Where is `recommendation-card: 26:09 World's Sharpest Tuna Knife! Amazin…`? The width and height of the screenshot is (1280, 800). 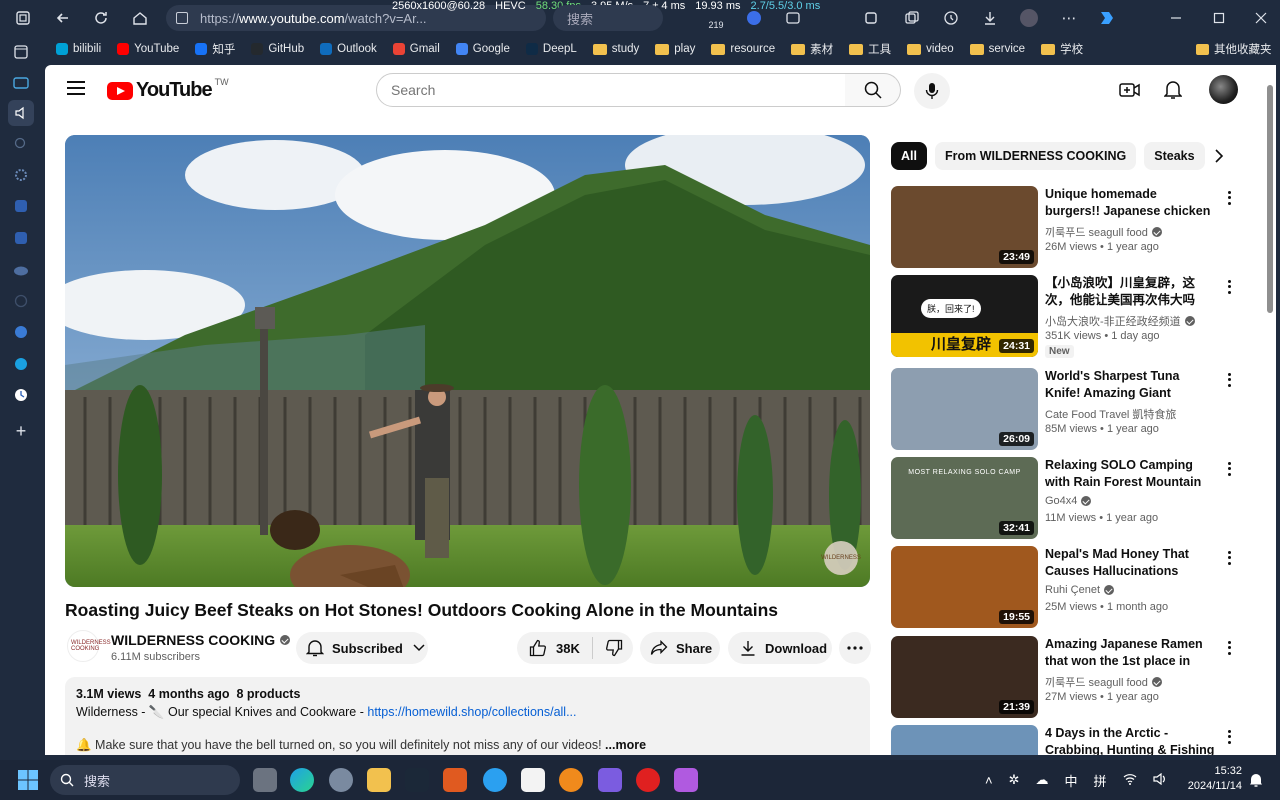
recommendation-card: 26:09 World's Sharpest Tuna Knife! Amazin… is located at coordinates (1061, 409).